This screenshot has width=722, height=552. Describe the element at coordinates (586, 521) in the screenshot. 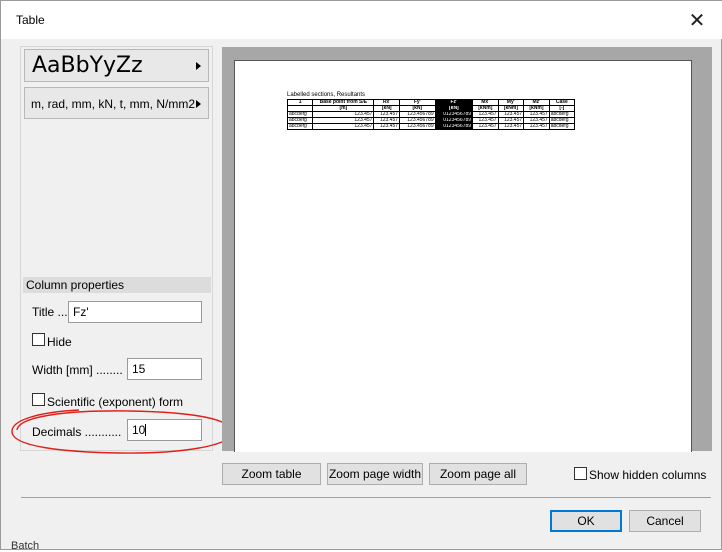

I see `ok-button: OK` at that location.